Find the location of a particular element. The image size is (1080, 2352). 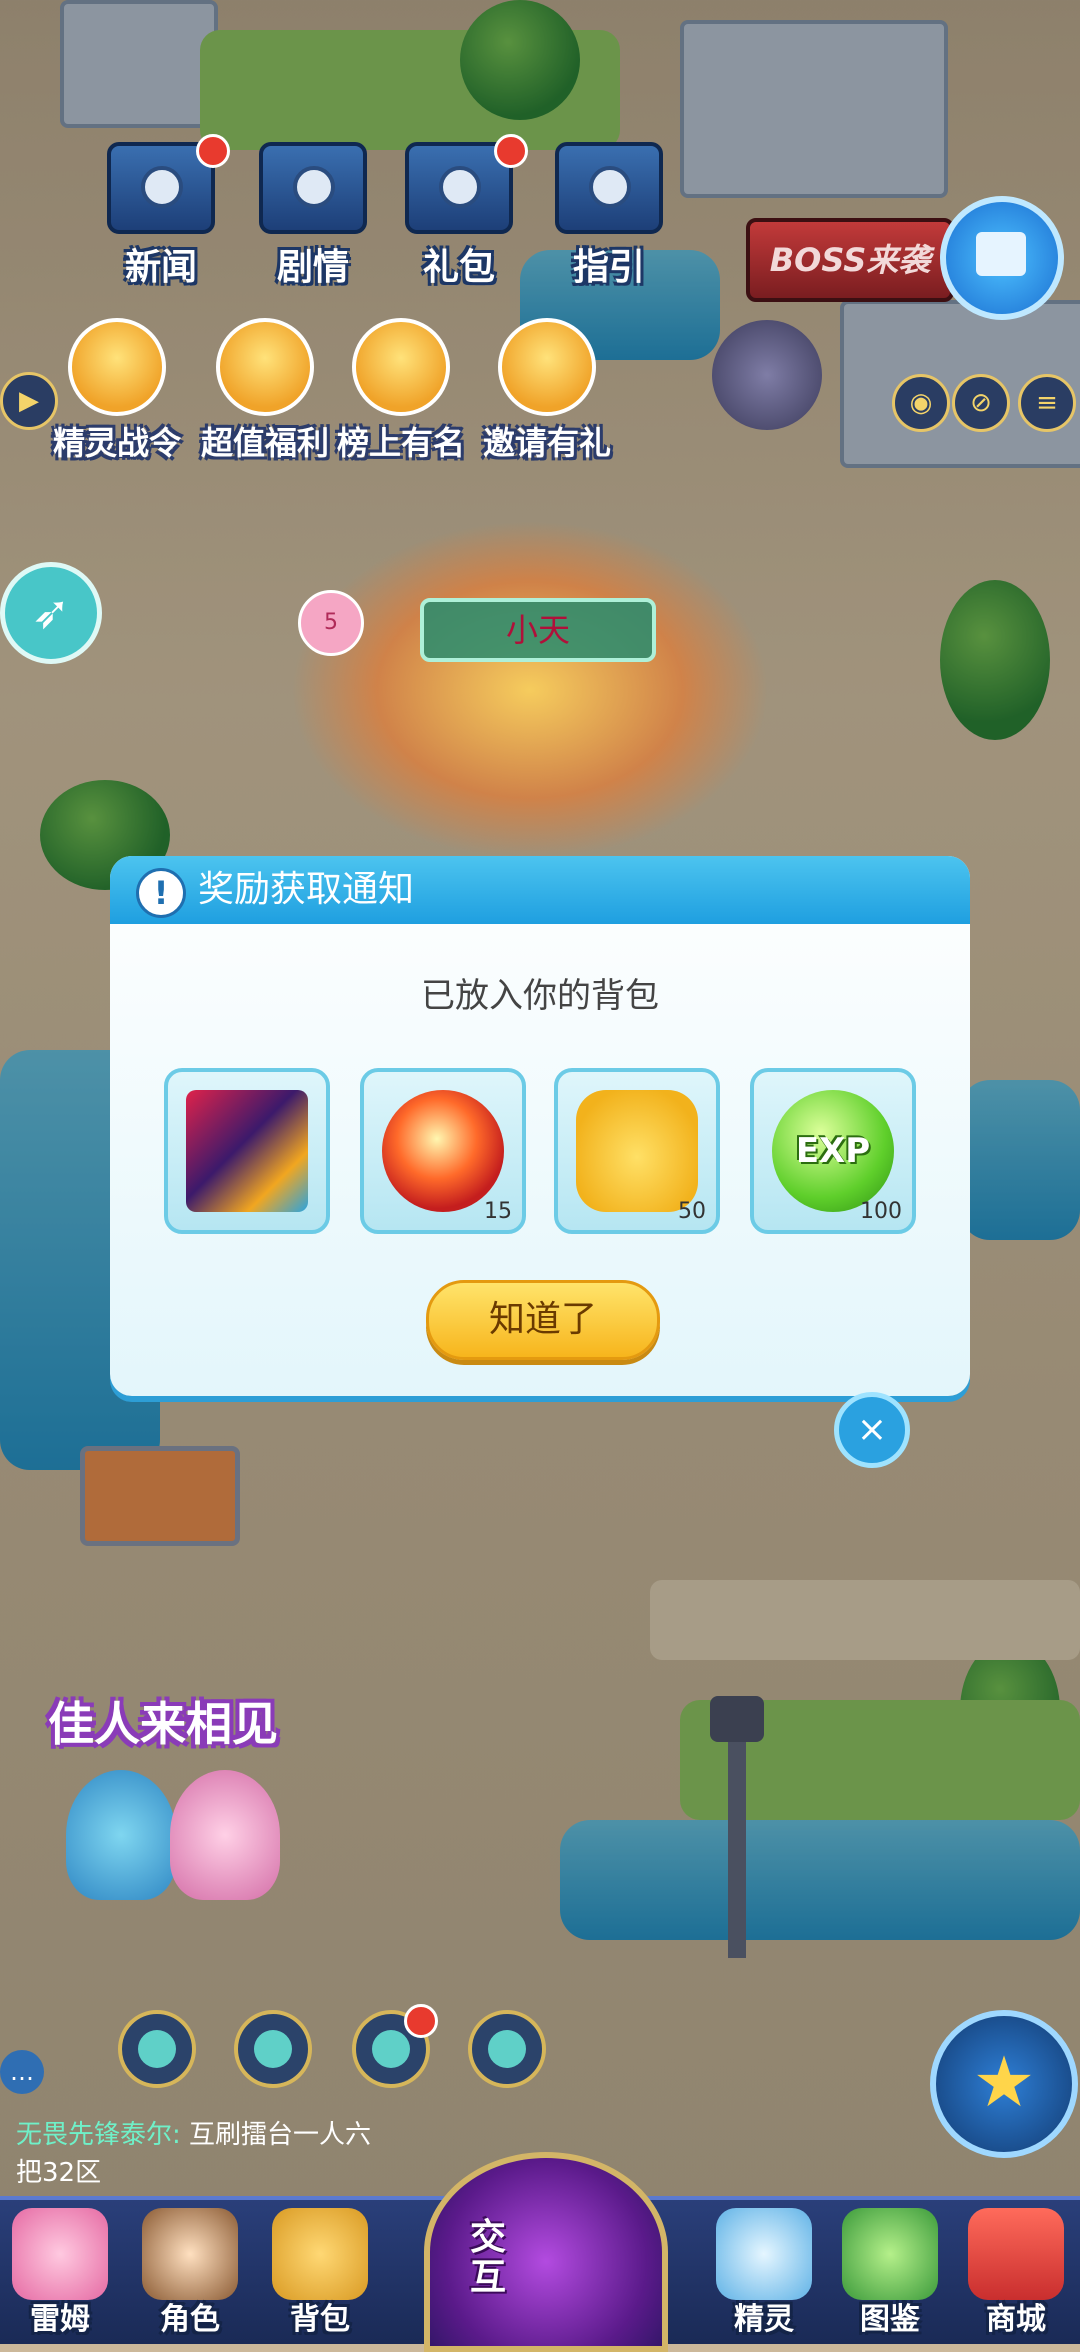

invite-chest-icon is located at coordinates (547, 367).